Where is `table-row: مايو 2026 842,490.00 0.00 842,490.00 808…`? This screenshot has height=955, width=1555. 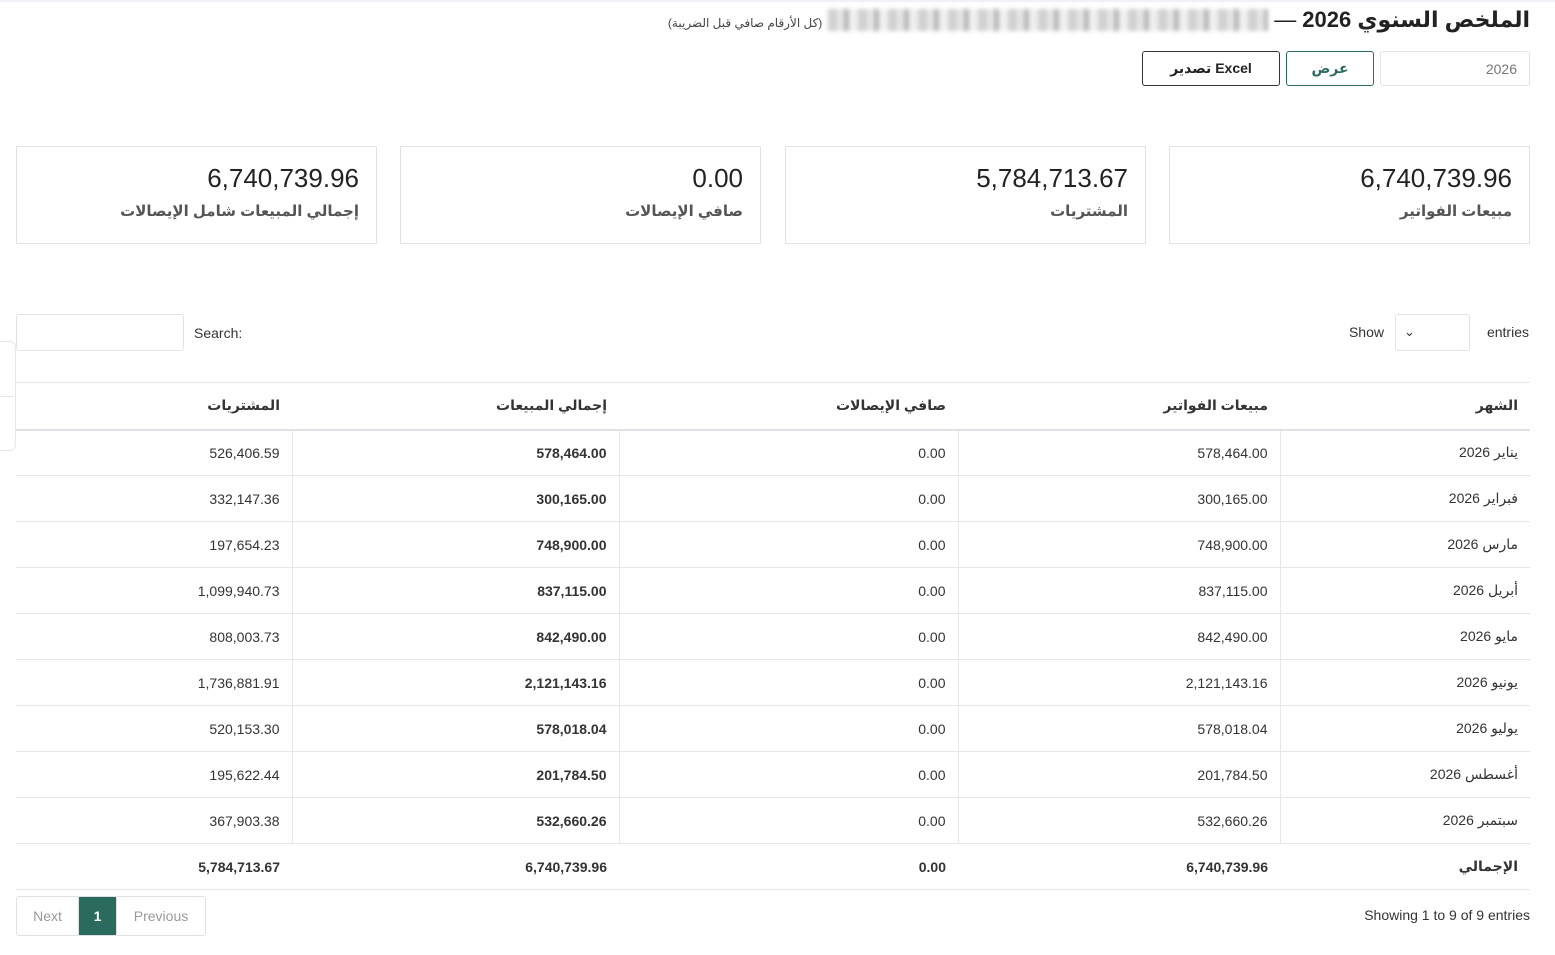 table-row: مايو 2026 842,490.00 0.00 842,490.00 808… is located at coordinates (773, 636).